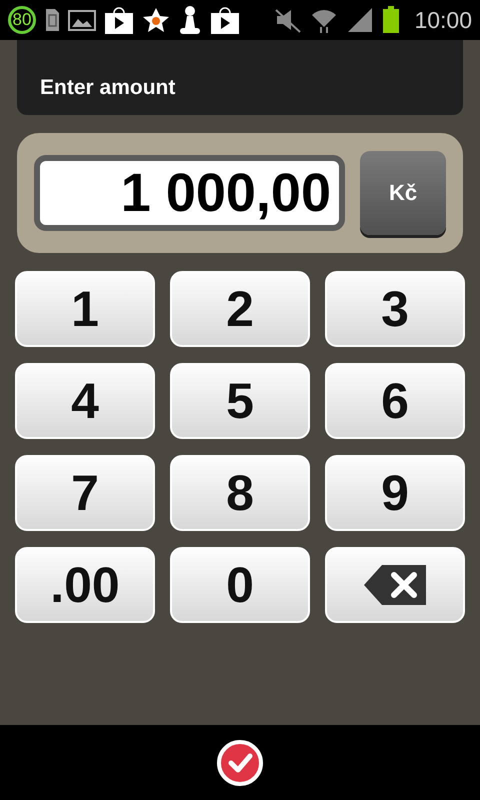 This screenshot has height=800, width=480. I want to click on keypad-key: 0, so click(240, 585).